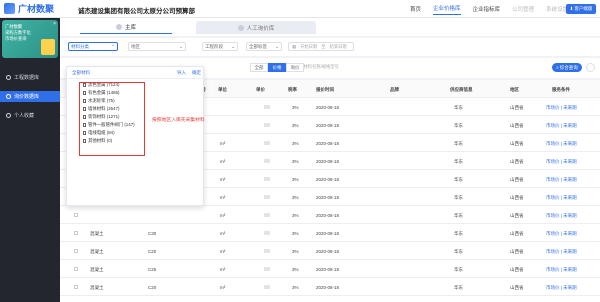  Describe the element at coordinates (8, 115) in the screenshot. I see `user-icon` at that location.